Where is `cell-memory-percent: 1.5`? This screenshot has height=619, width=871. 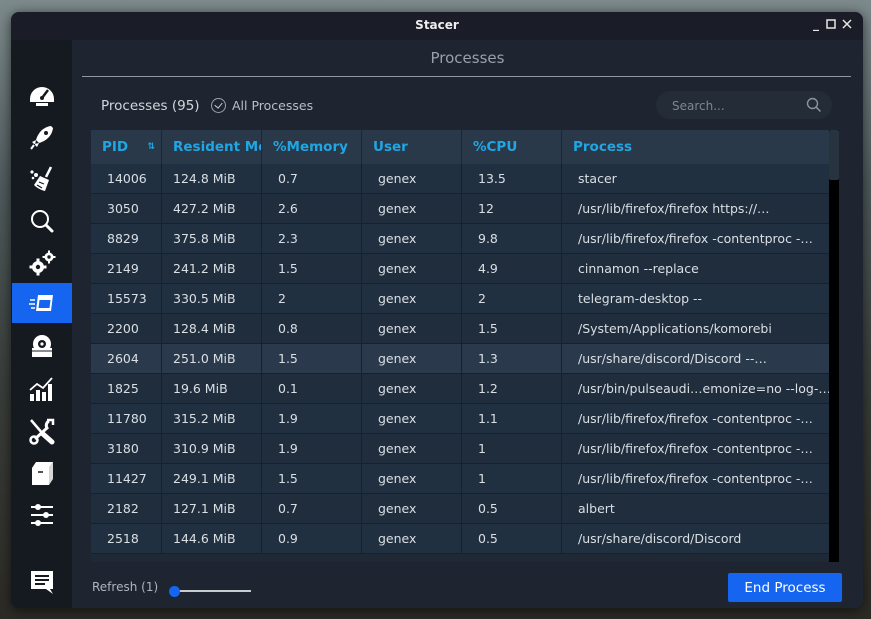
cell-memory-percent: 1.5 is located at coordinates (312, 358).